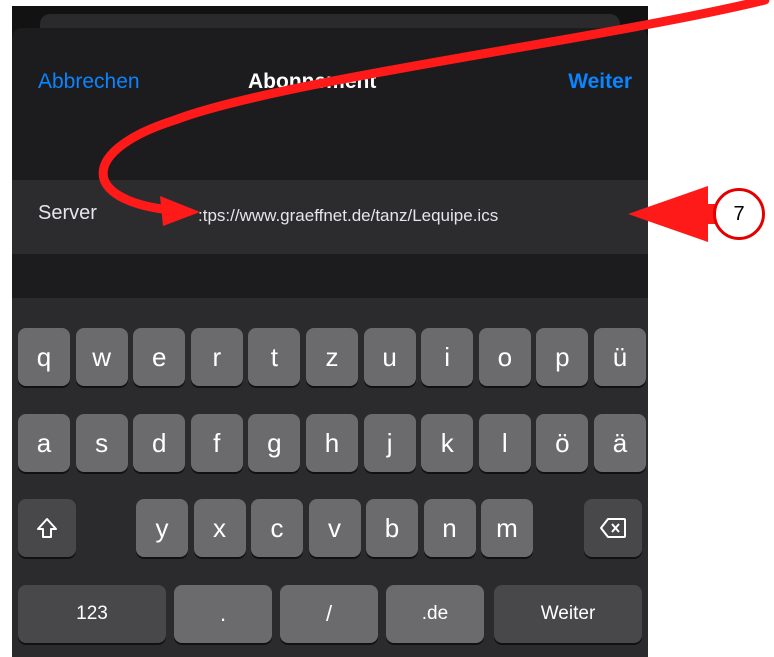 The image size is (774, 657). Describe the element at coordinates (216, 357) in the screenshot. I see `key-r: r` at that location.